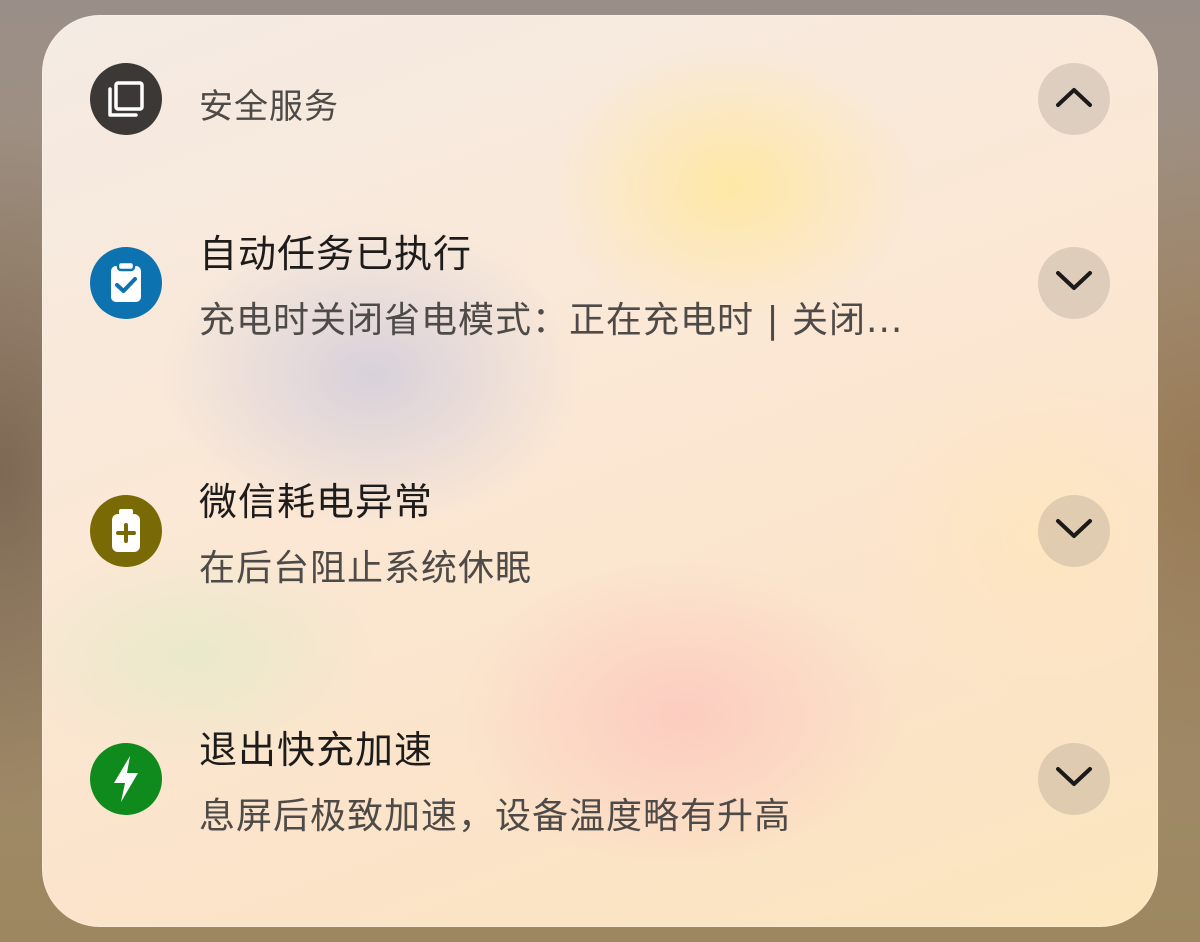 The height and width of the screenshot is (942, 1200). What do you see at coordinates (269, 107) in the screenshot?
I see `group-app-name: 安全服务` at bounding box center [269, 107].